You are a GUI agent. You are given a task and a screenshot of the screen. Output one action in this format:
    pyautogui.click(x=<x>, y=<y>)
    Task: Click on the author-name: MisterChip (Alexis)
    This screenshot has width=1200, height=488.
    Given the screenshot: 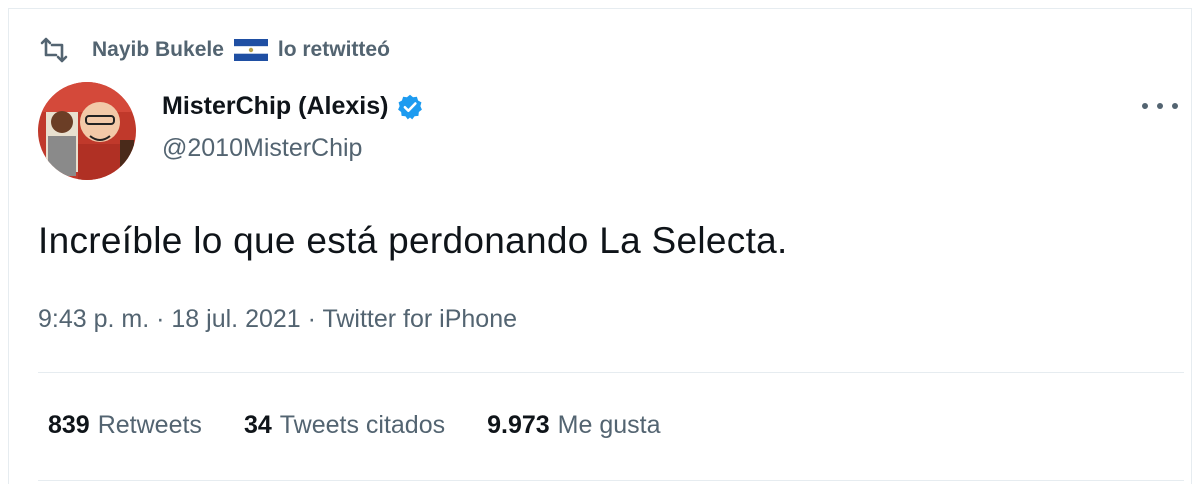 What is the action you would take?
    pyautogui.click(x=275, y=106)
    